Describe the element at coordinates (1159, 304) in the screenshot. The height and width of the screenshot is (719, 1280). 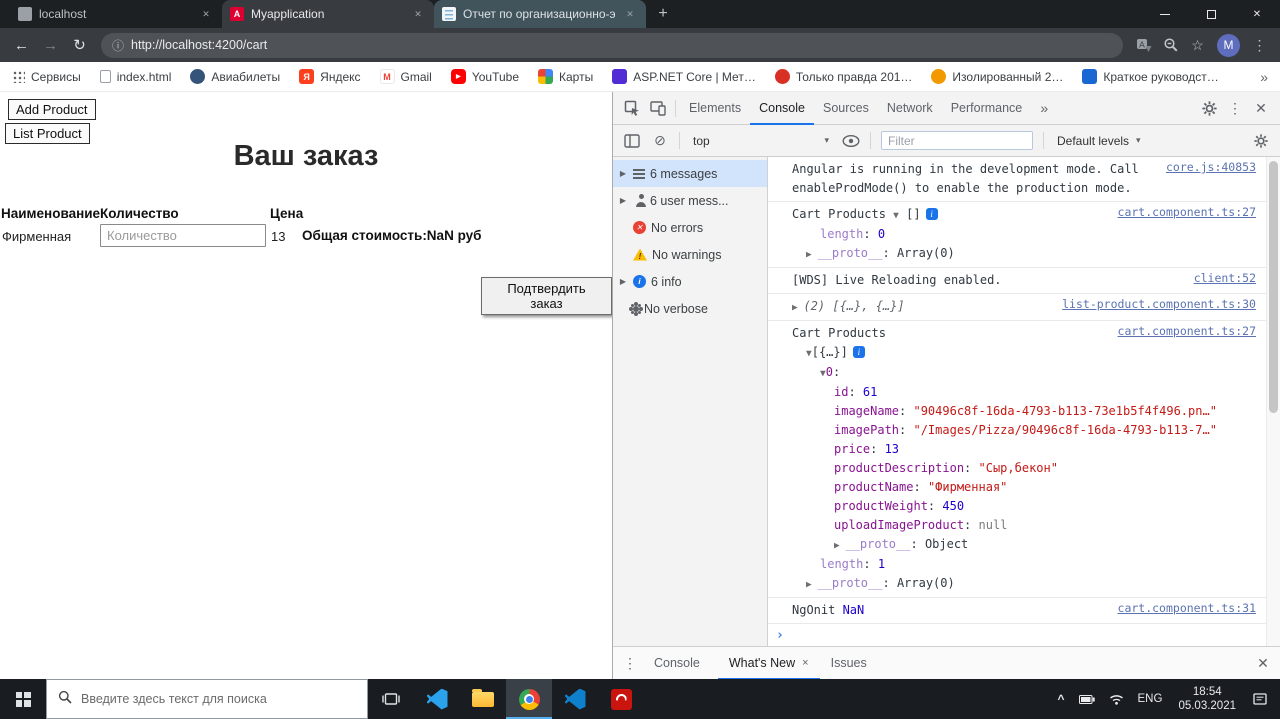
I see `source-link: list-product.component.ts:30` at that location.